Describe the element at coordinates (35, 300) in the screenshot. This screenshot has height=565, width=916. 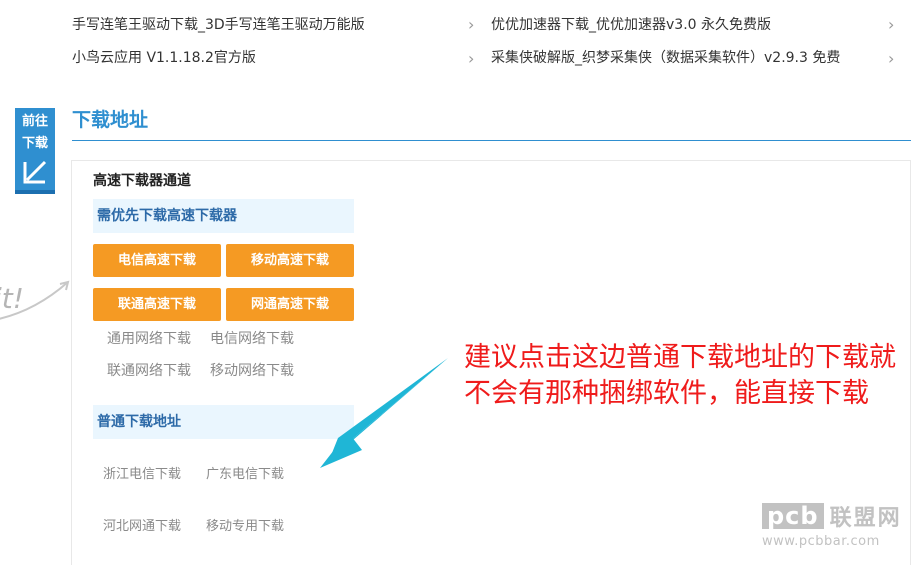
I see `decorative-scribble: it!` at that location.